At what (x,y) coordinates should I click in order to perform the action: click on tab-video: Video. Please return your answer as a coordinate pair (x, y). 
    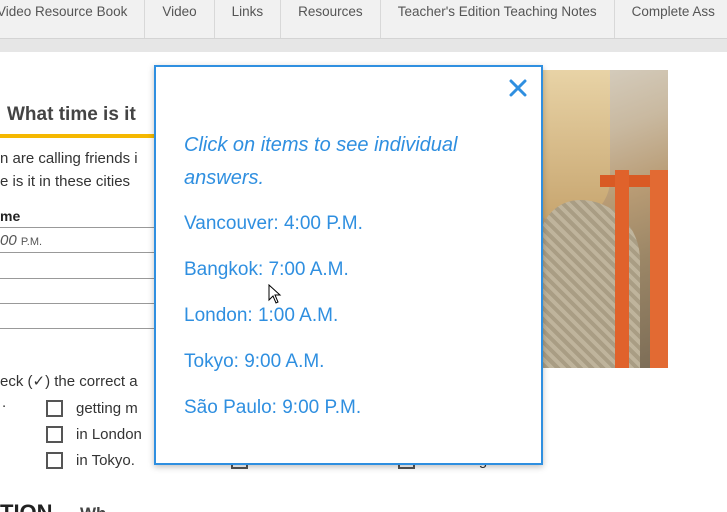
    Looking at the image, I should click on (180, 19).